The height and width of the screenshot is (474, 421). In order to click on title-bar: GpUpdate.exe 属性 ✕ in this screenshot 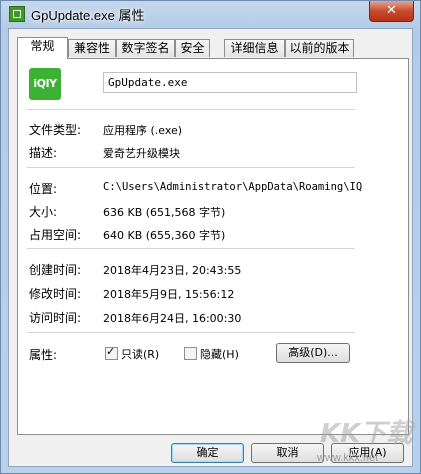, I will do `click(210, 14)`.